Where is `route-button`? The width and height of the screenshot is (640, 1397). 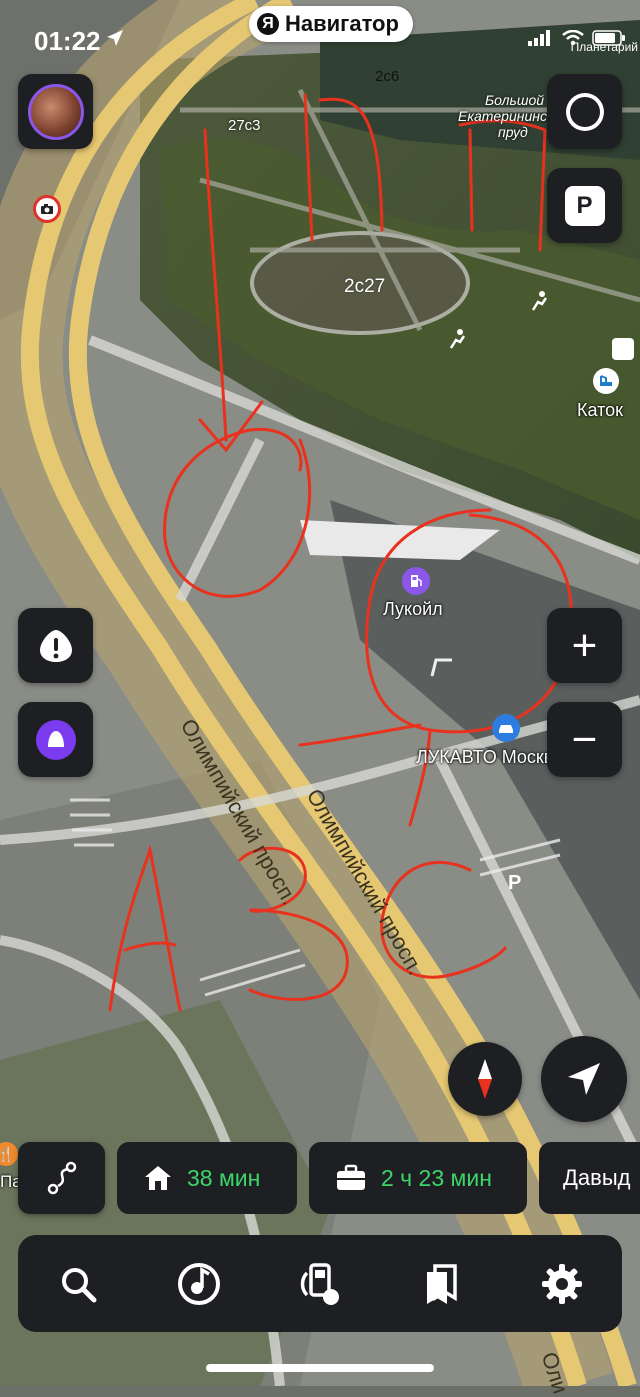 route-button is located at coordinates (61, 1178).